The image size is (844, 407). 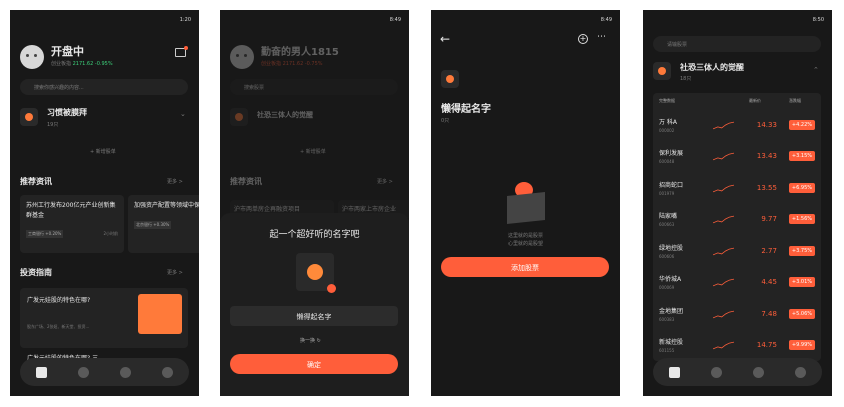 What do you see at coordinates (769, 282) in the screenshot?
I see `stock-price: 4.45` at bounding box center [769, 282].